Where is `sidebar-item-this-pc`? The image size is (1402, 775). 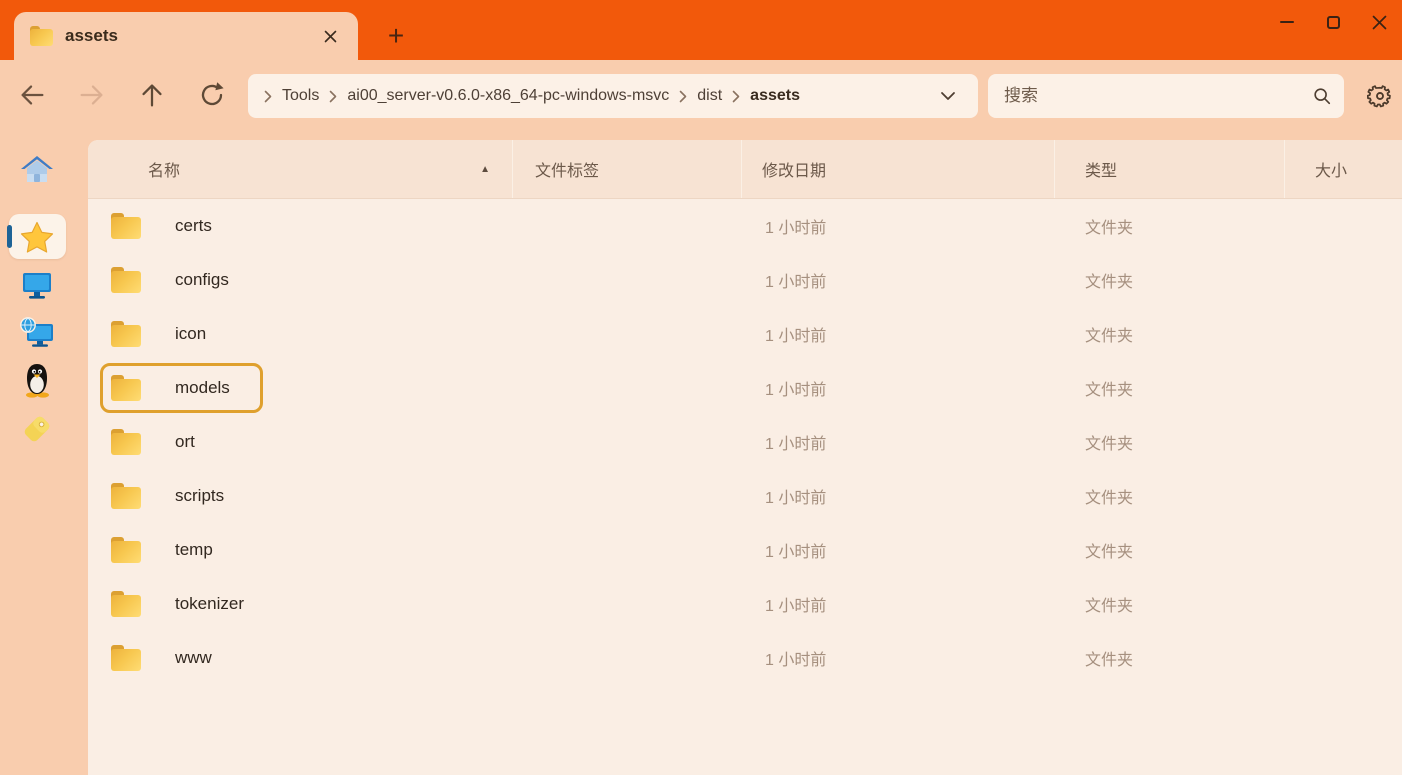
sidebar-item-this-pc is located at coordinates (37, 285).